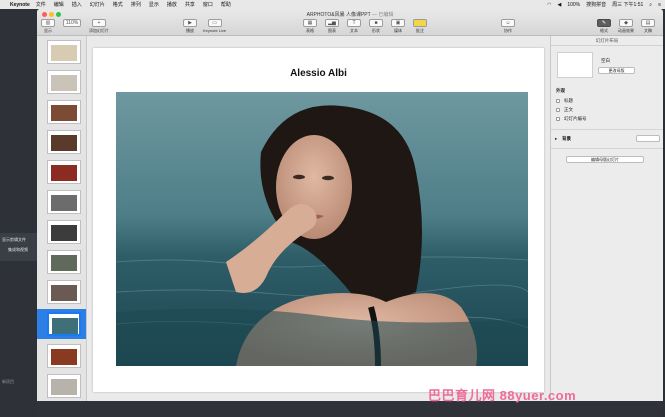 The image size is (665, 417). I want to click on animate-button: ◆ 动画效果, so click(626, 26).